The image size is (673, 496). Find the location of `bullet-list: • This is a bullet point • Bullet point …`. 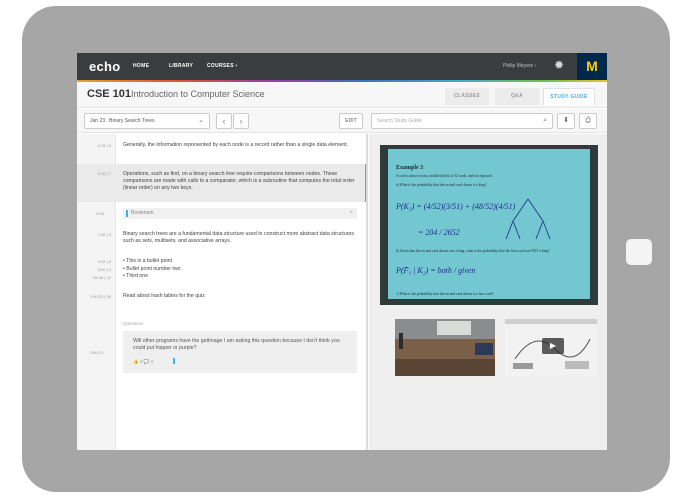

bullet-list: • This is a bullet point • Bullet point … is located at coordinates (151, 269).